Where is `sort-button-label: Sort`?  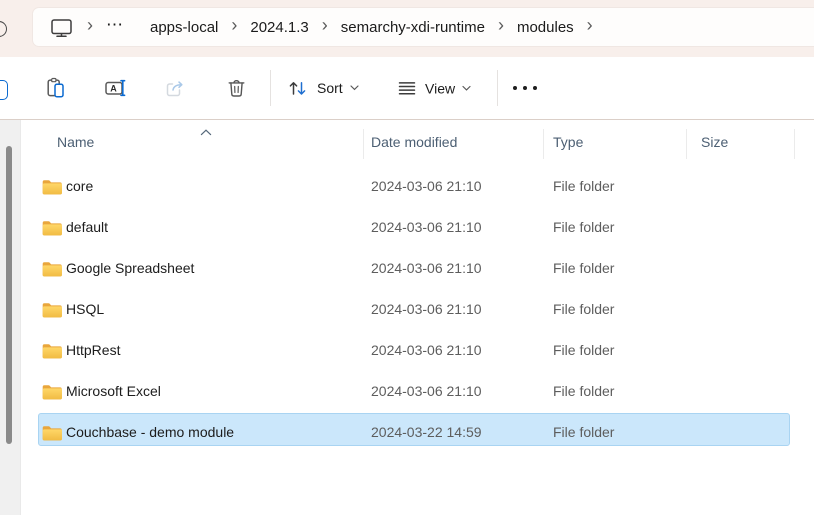
sort-button-label: Sort is located at coordinates (330, 88).